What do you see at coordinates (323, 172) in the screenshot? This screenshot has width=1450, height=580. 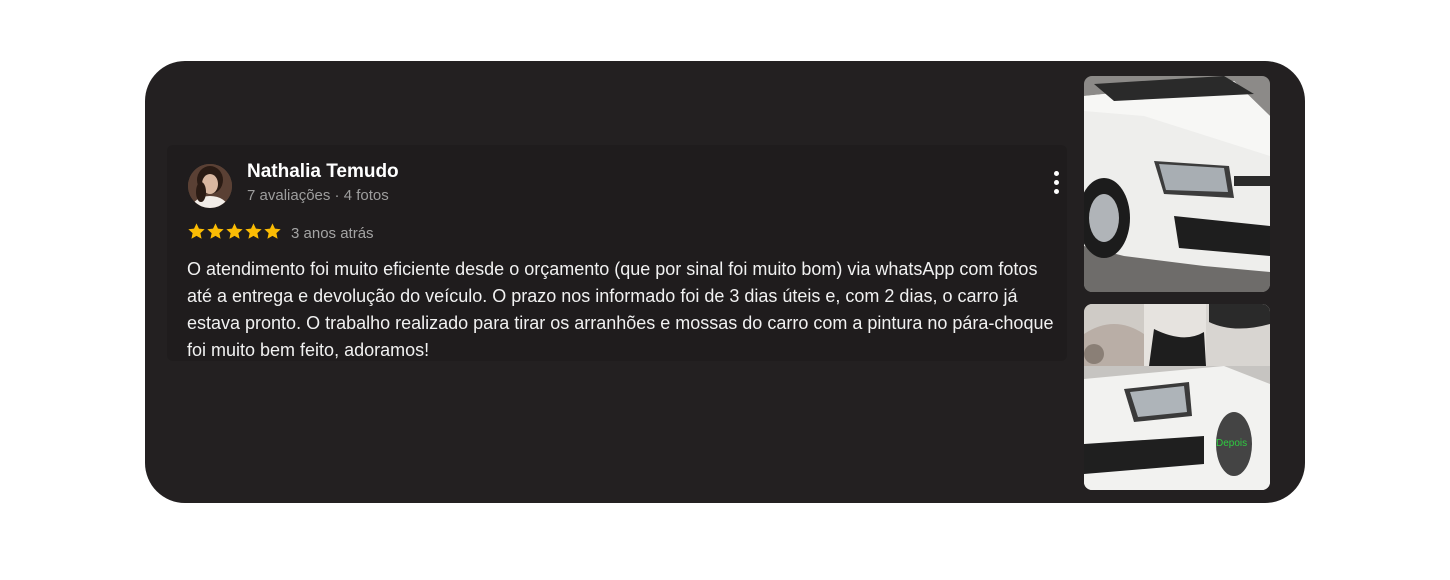 I see `author-name: Nathalia Temudo` at bounding box center [323, 172].